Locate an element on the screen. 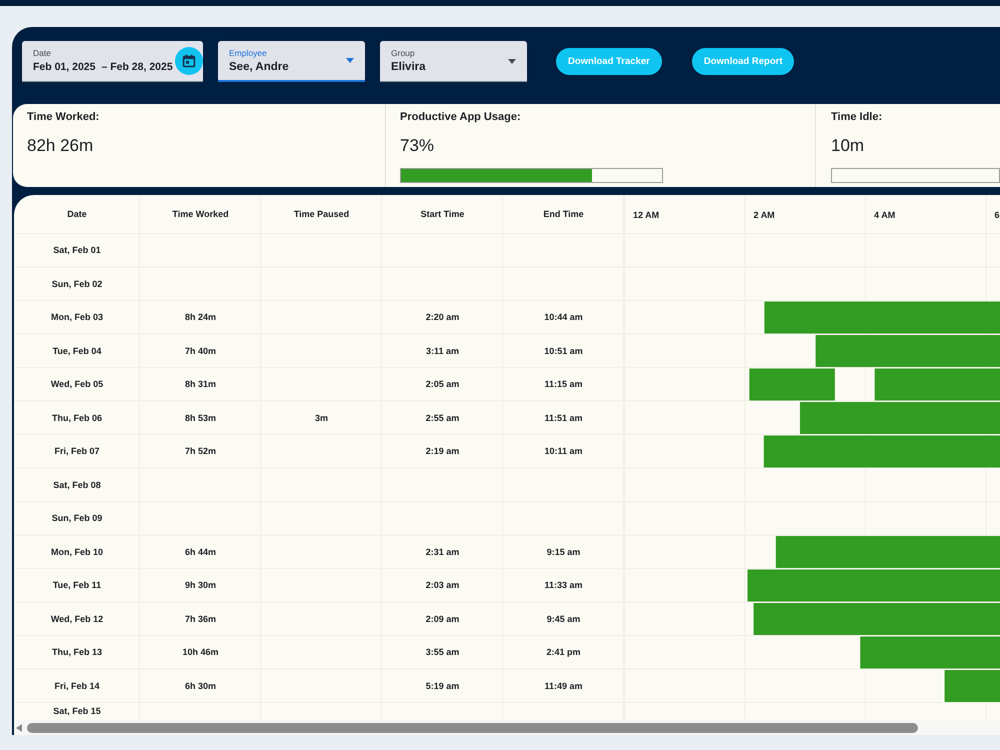 This screenshot has width=1000, height=750. work-time-bar is located at coordinates (972, 686).